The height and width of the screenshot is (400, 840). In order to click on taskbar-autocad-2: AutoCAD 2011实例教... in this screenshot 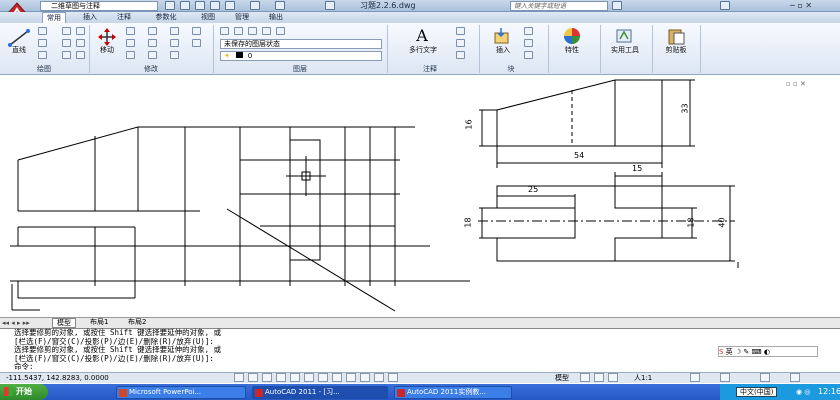, I will do `click(453, 392)`.